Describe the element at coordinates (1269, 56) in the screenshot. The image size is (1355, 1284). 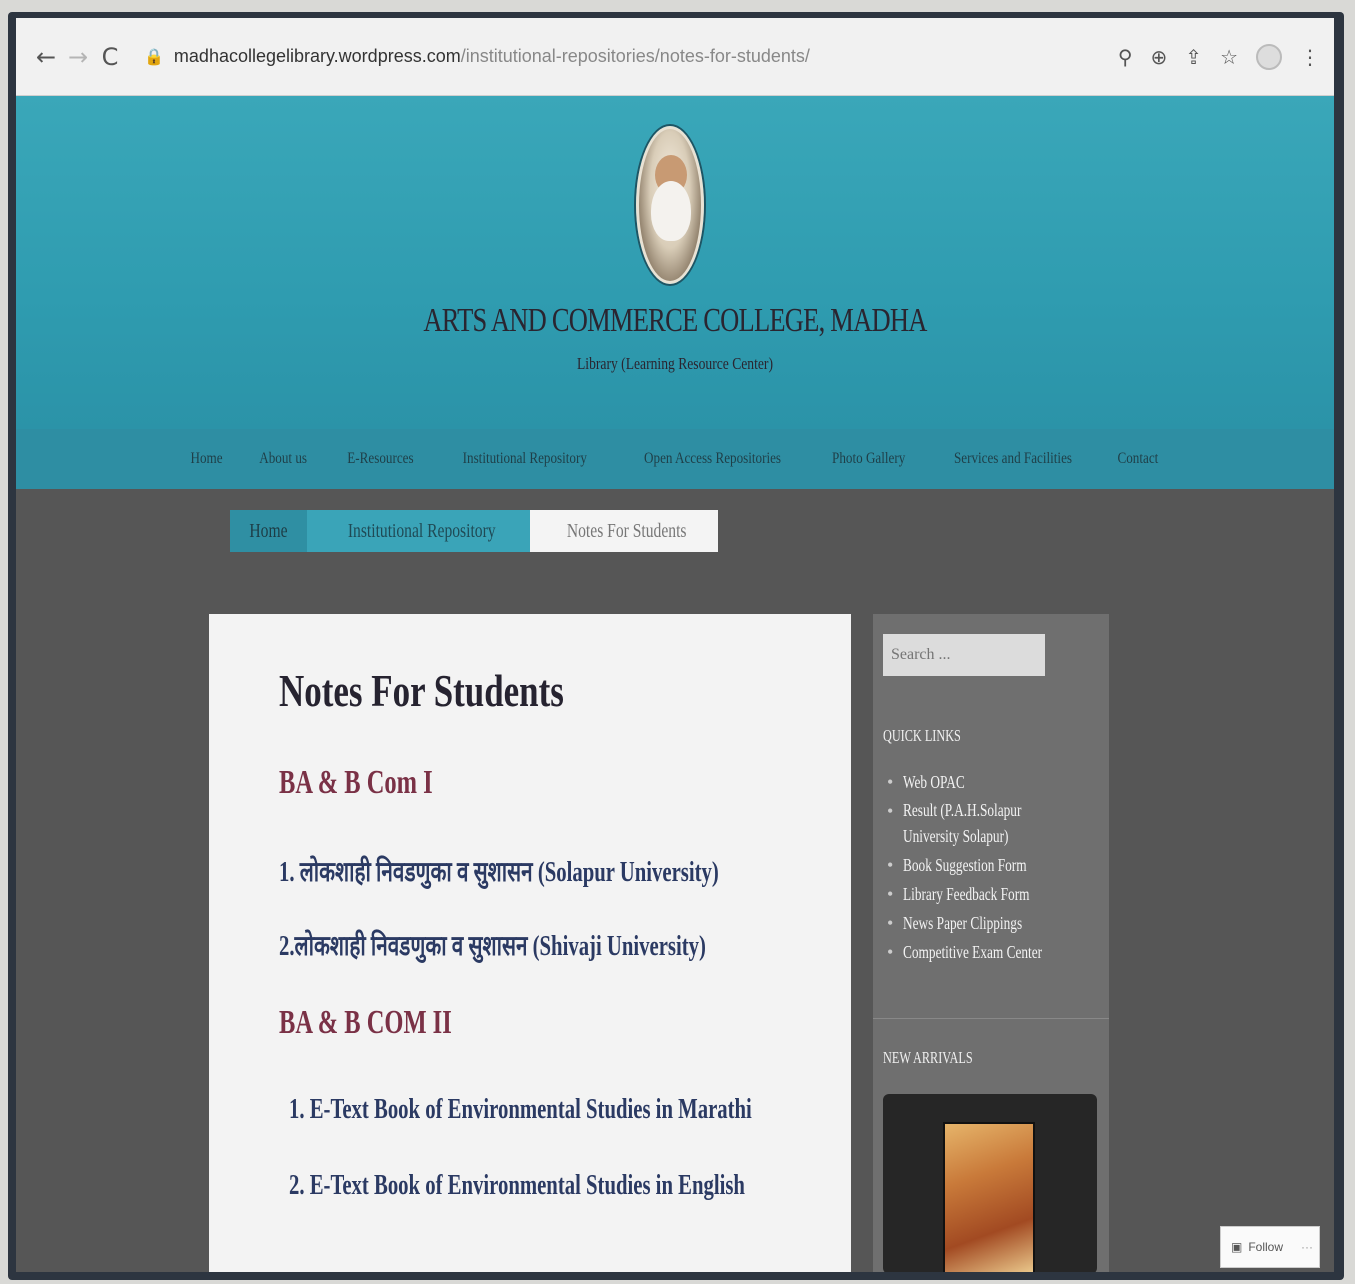
I see `profile-icon` at that location.